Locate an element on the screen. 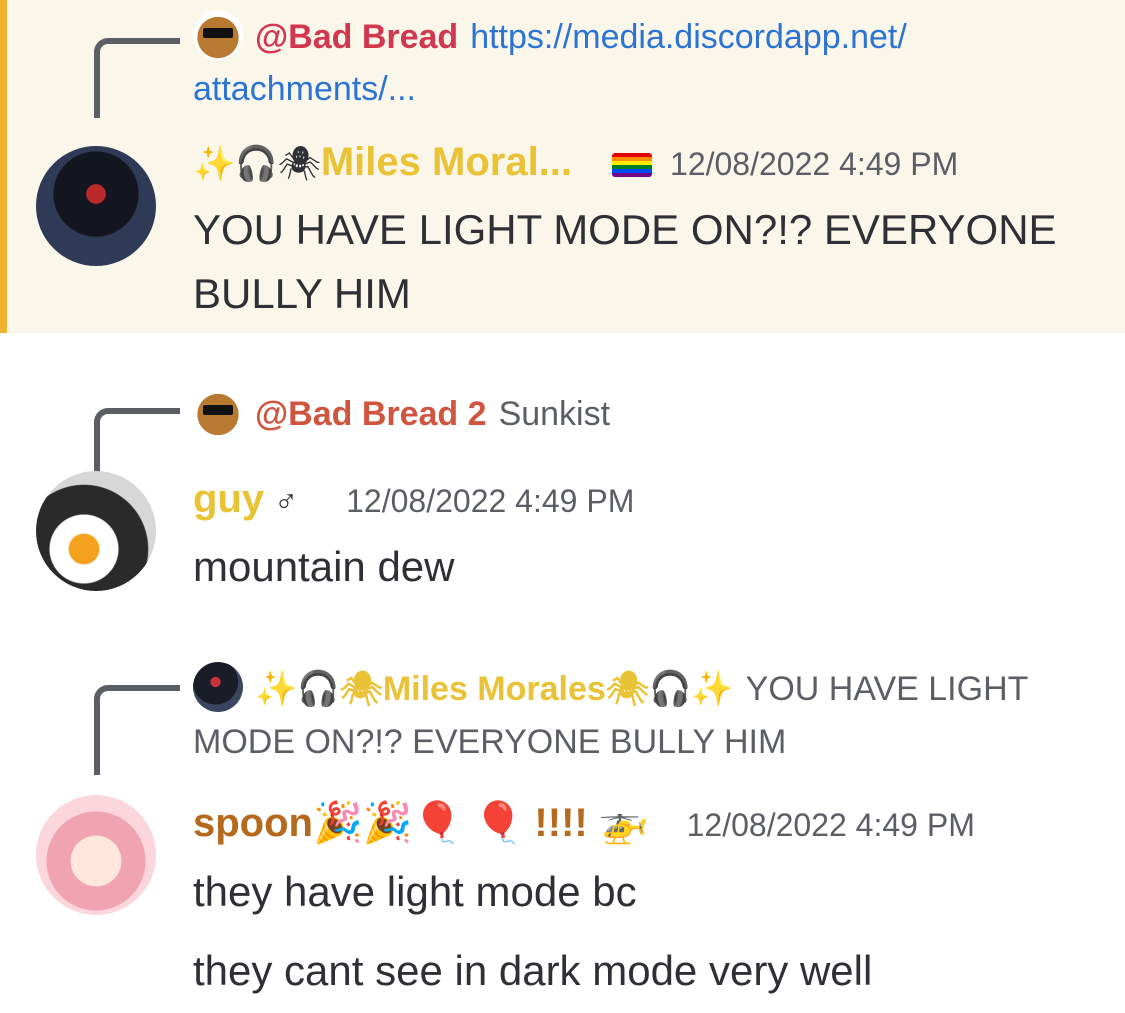 This screenshot has width=1125, height=1013. reply-link: https://media.discordapp.net/ is located at coordinates (688, 37).